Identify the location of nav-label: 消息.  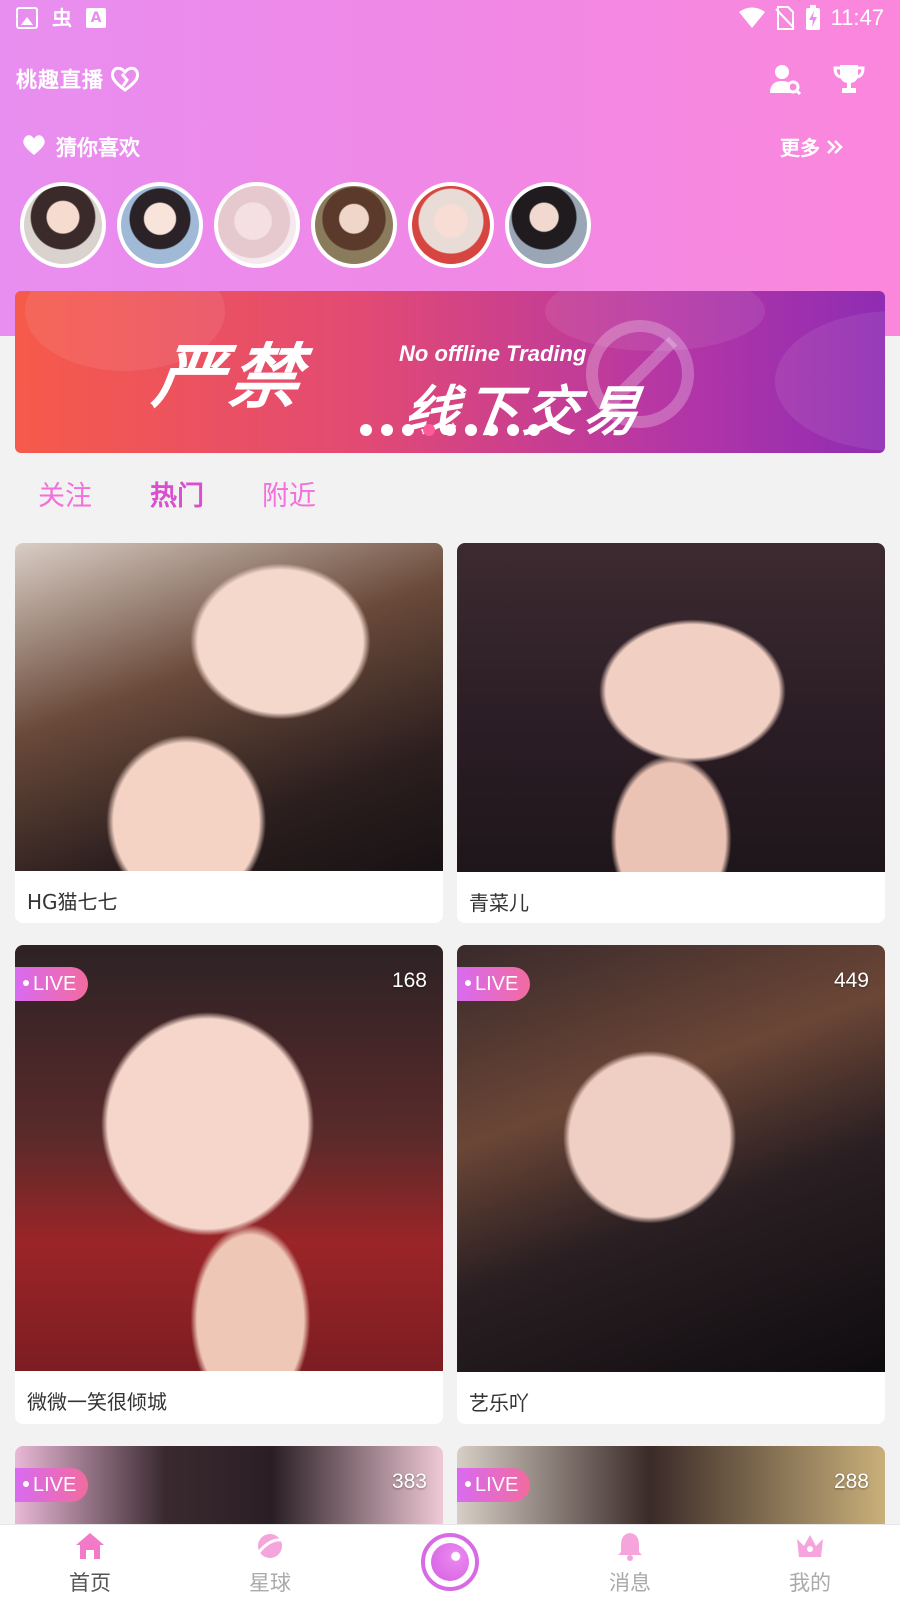
(630, 1583).